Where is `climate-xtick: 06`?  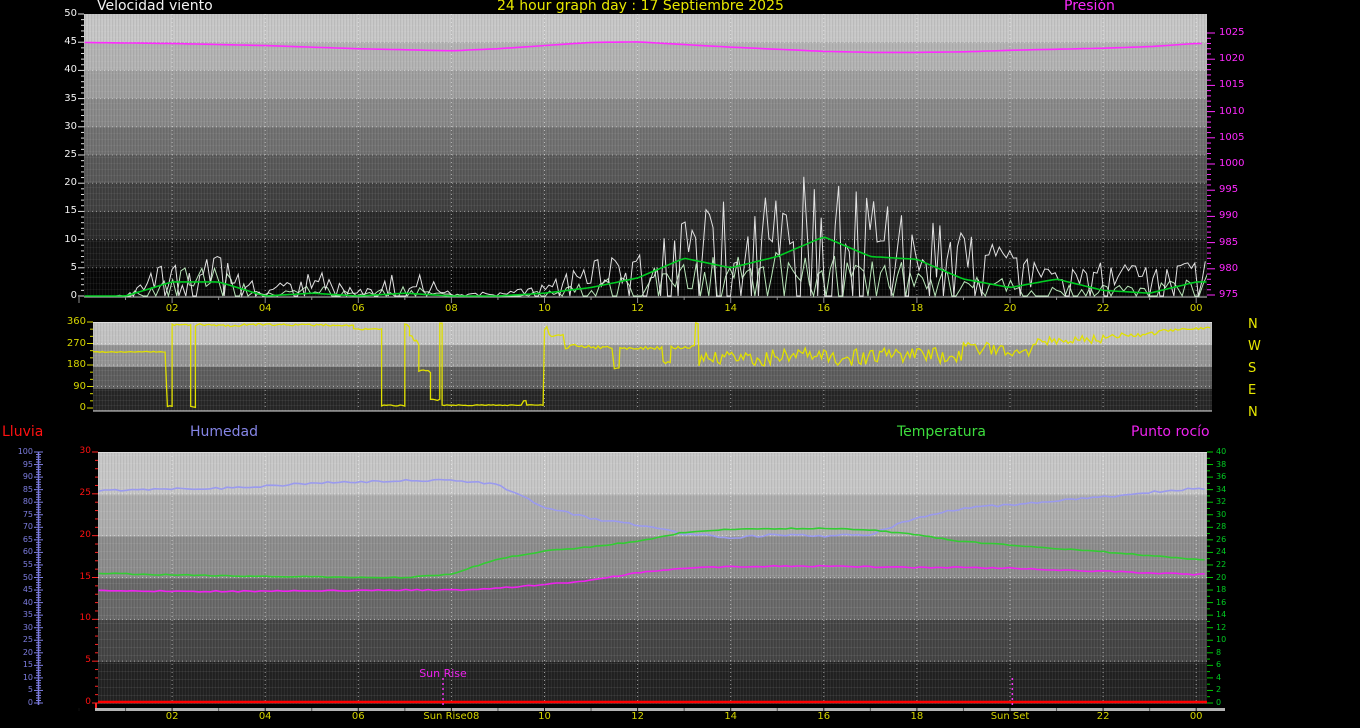
climate-xtick: 06 is located at coordinates (358, 716).